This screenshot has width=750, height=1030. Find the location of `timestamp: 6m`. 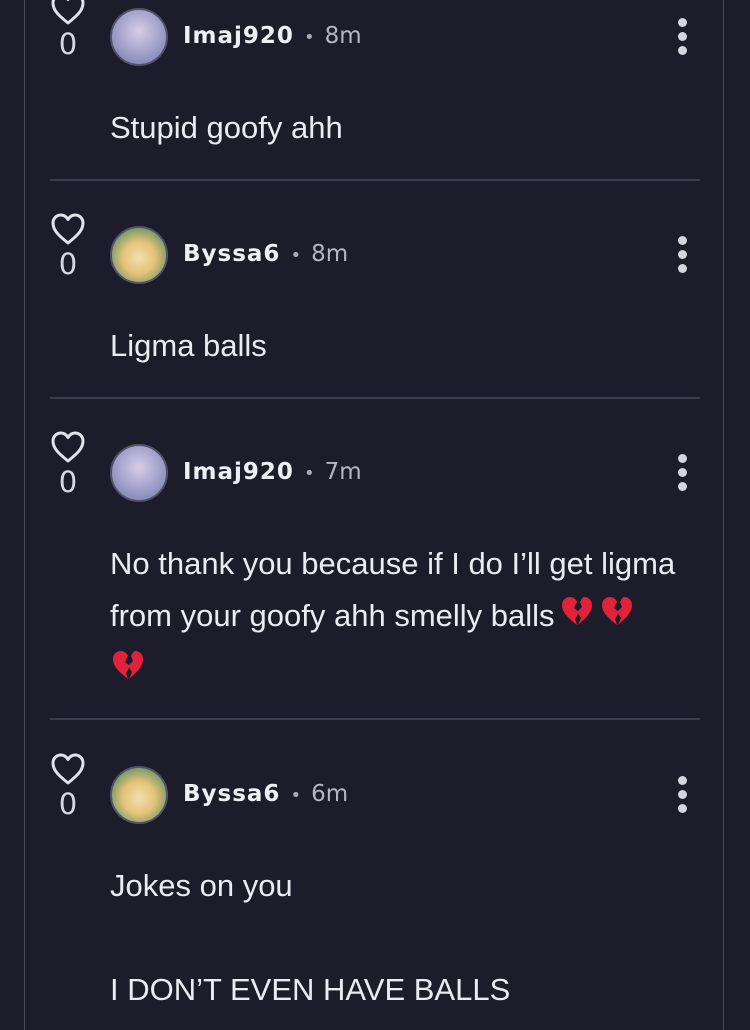

timestamp: 6m is located at coordinates (330, 794).